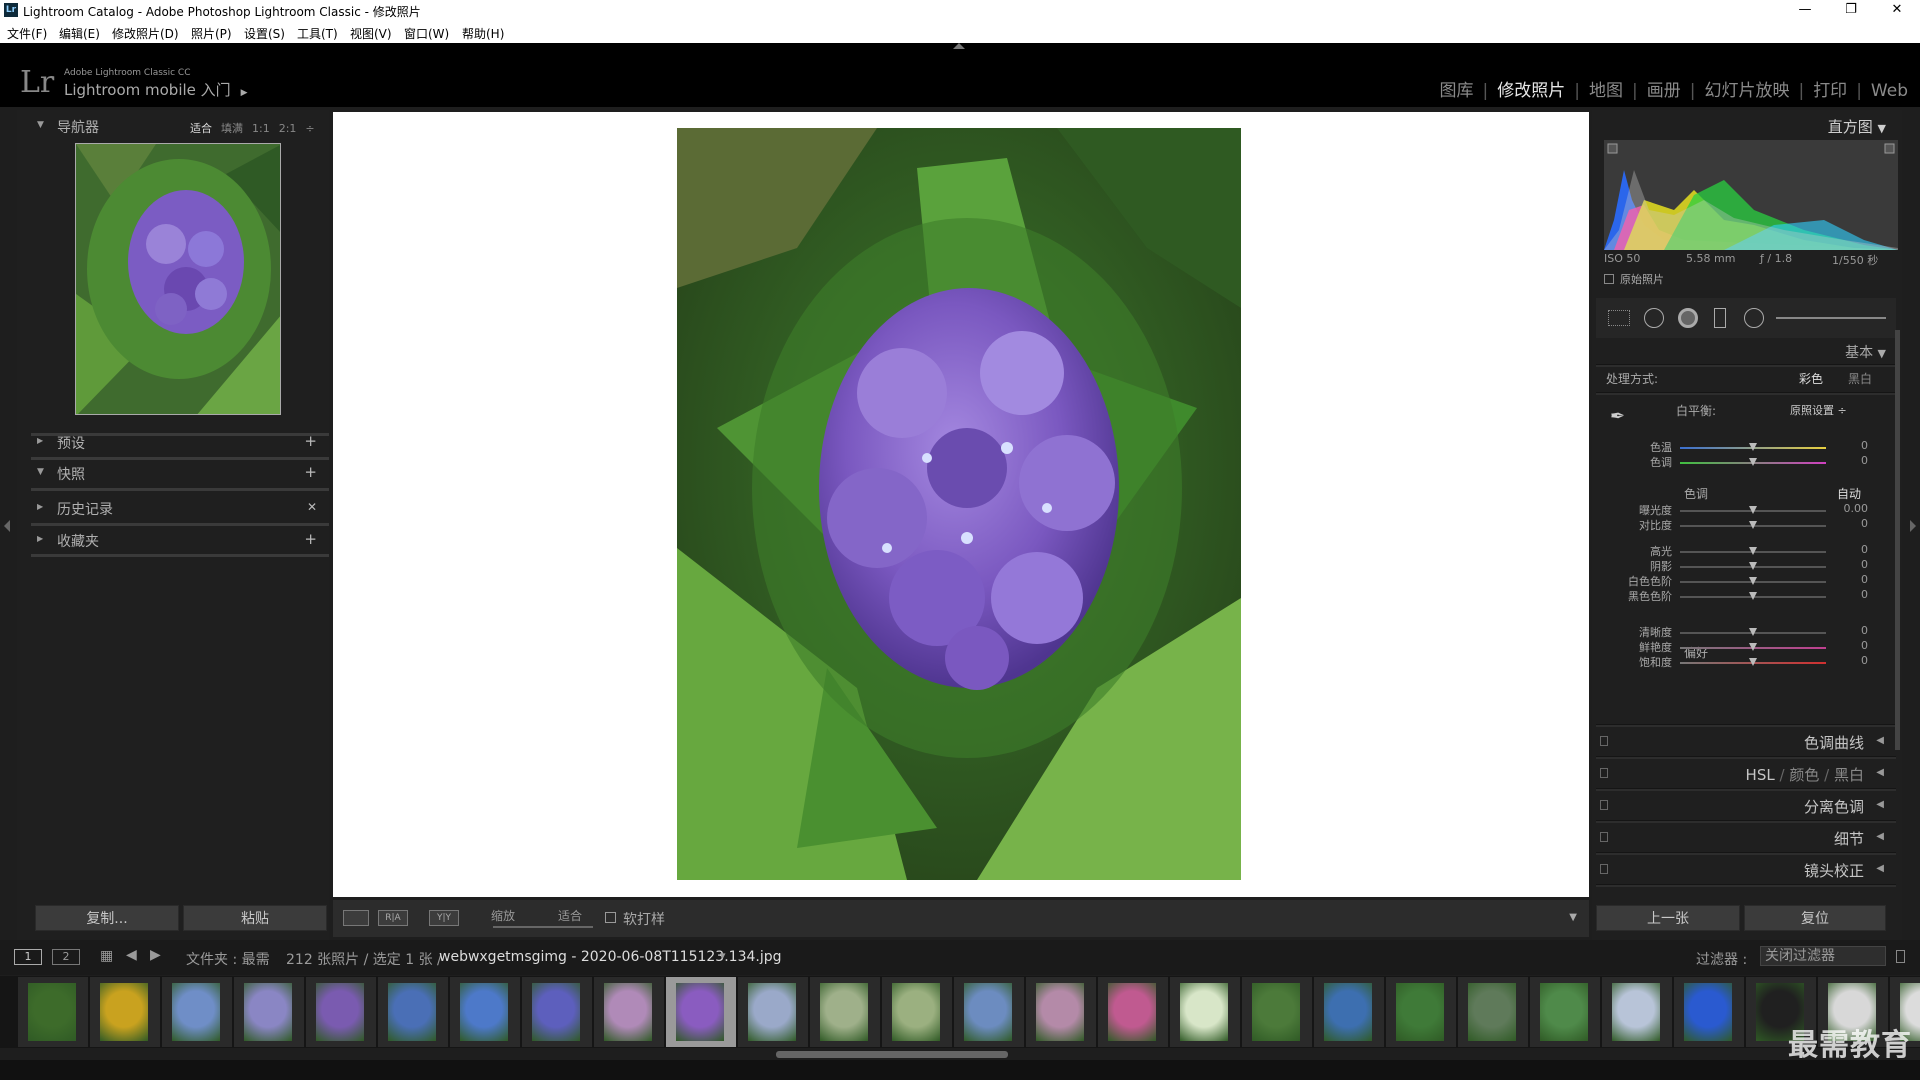 Image resolution: width=1920 pixels, height=1080 pixels. Describe the element at coordinates (1744, 774) in the screenshot. I see `hsl-header: HSL / 颜色 / 黑白 ◀` at that location.